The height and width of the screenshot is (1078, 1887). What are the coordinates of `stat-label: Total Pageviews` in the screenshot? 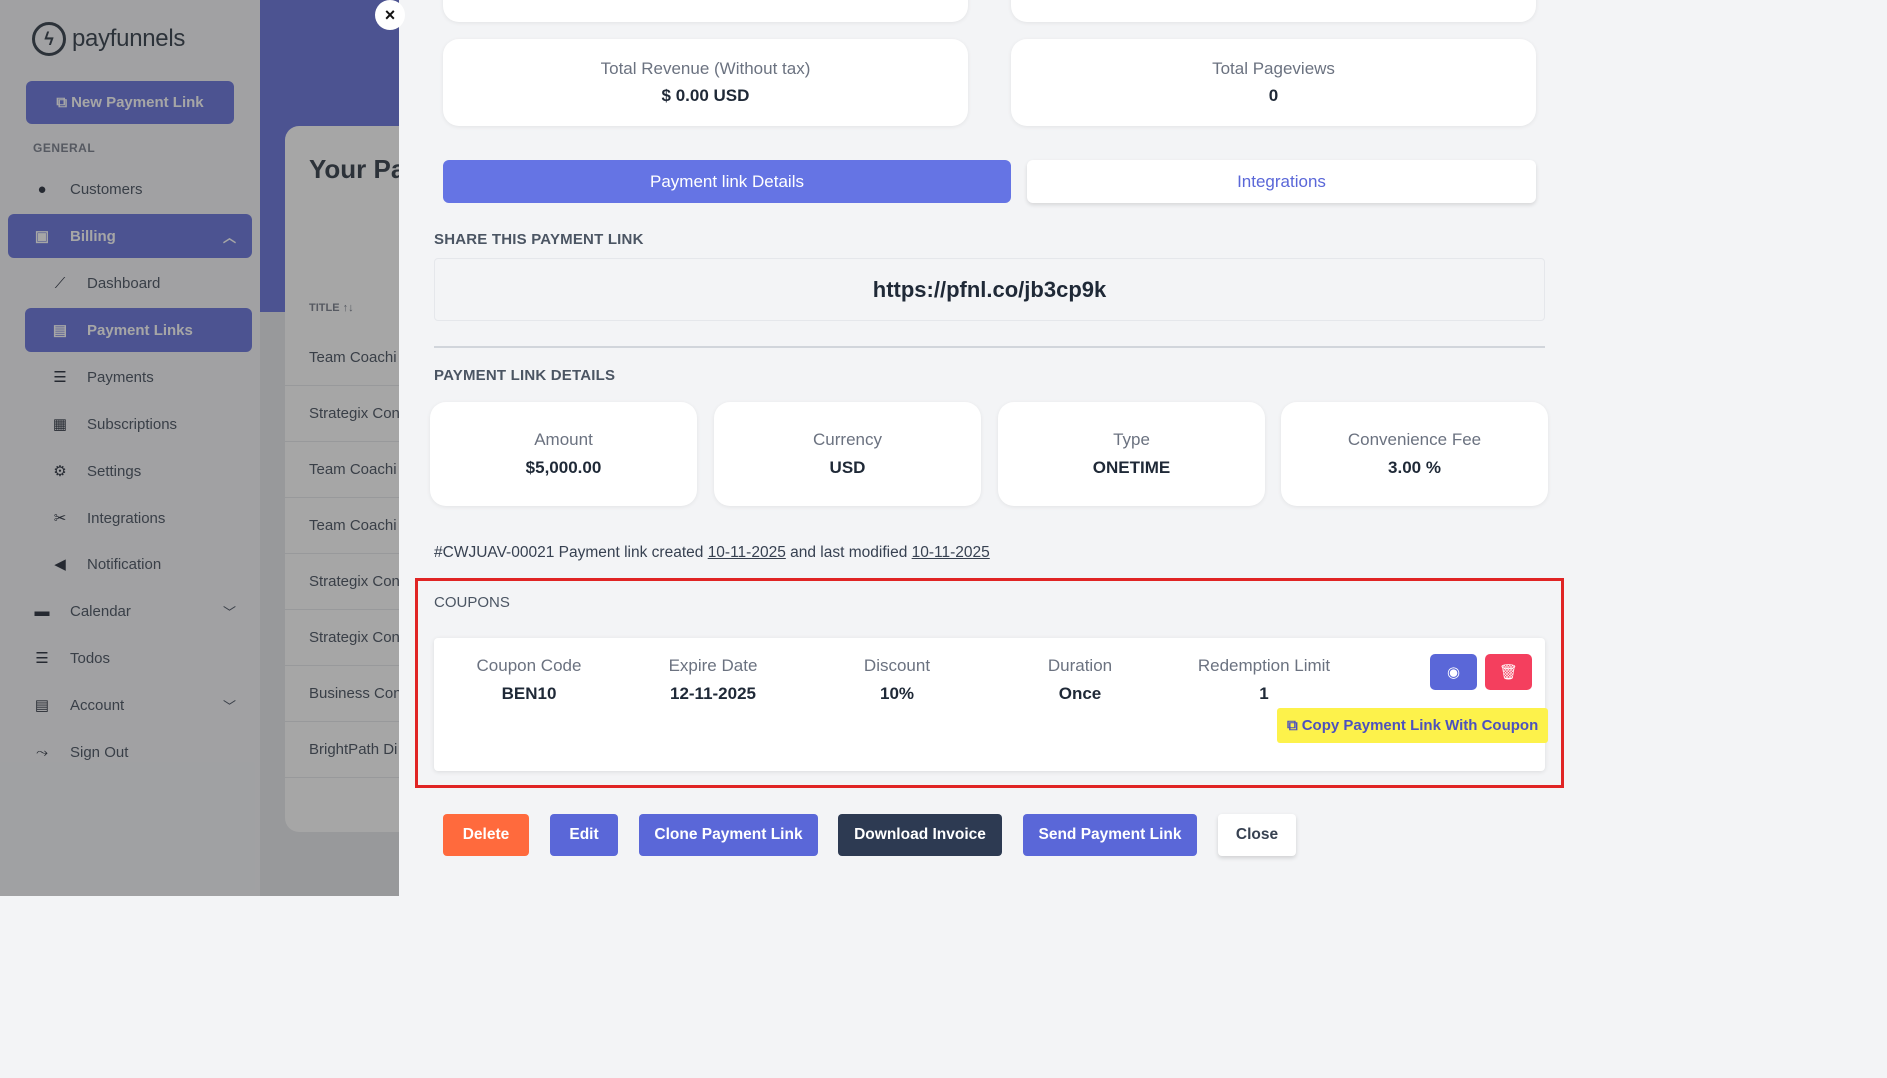 It's located at (1273, 68).